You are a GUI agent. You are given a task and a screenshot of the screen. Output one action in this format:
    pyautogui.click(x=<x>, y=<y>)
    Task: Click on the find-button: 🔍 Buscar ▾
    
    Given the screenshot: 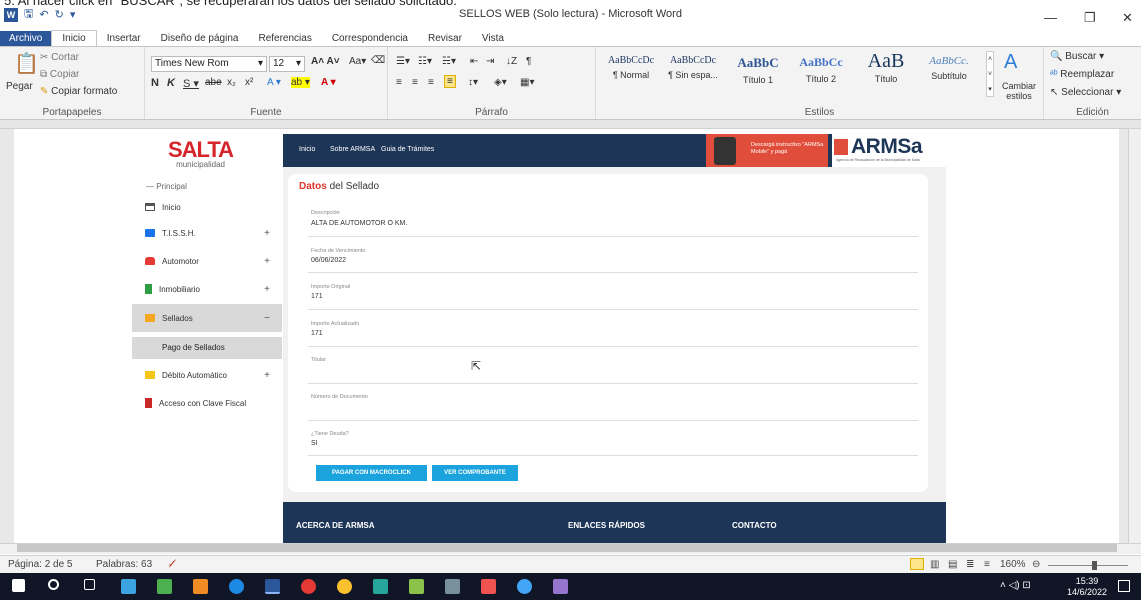 What is the action you would take?
    pyautogui.click(x=1077, y=56)
    